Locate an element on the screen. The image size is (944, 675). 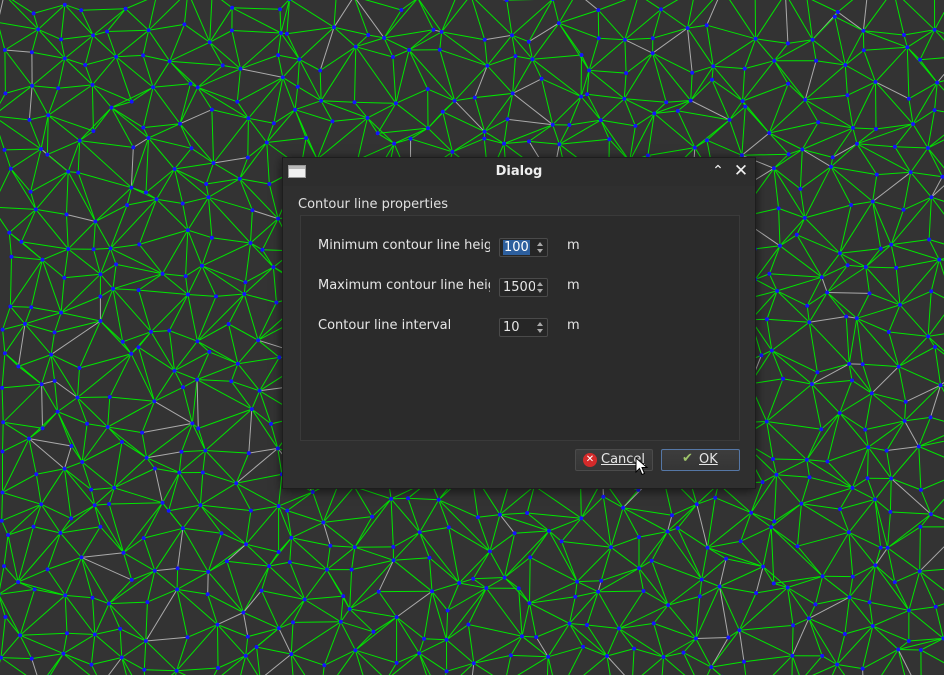
min-height-stepper is located at coordinates (540, 247).